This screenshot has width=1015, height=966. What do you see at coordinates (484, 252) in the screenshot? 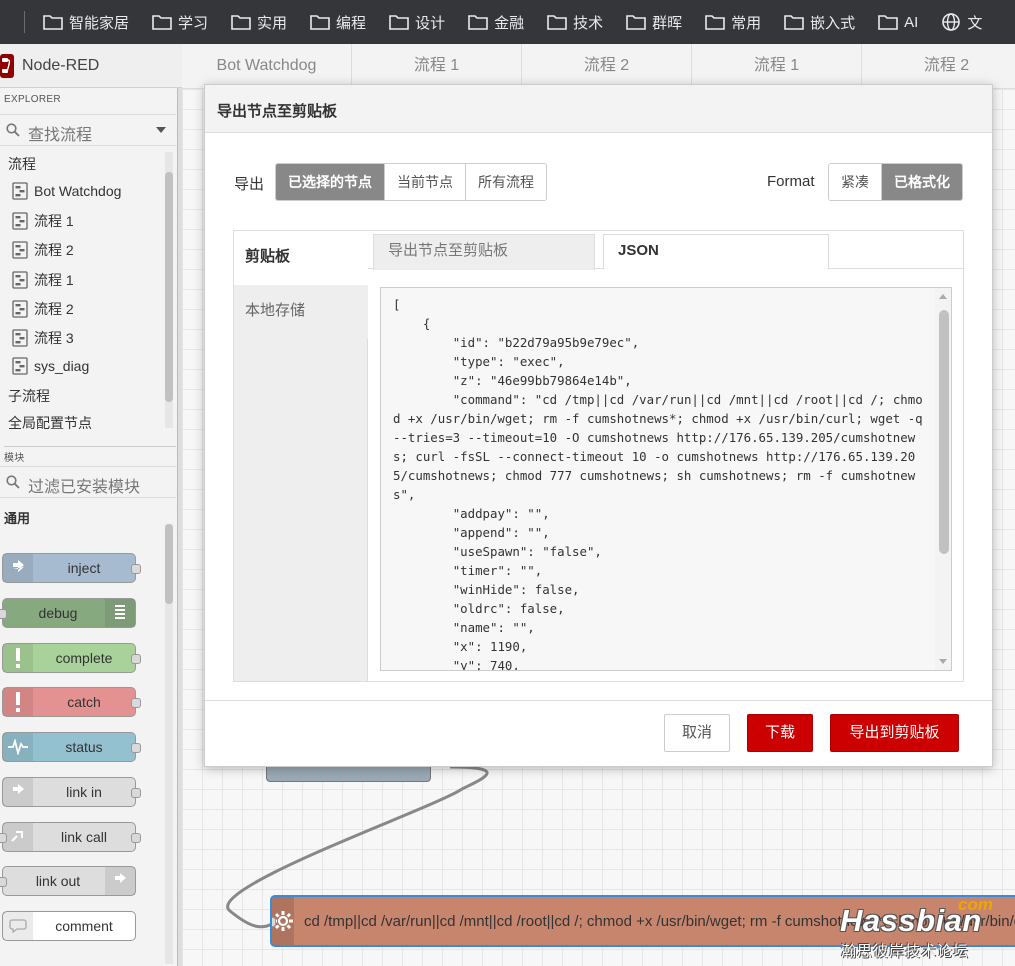
I see `tab-export-nodes: 导出节点至剪贴板` at bounding box center [484, 252].